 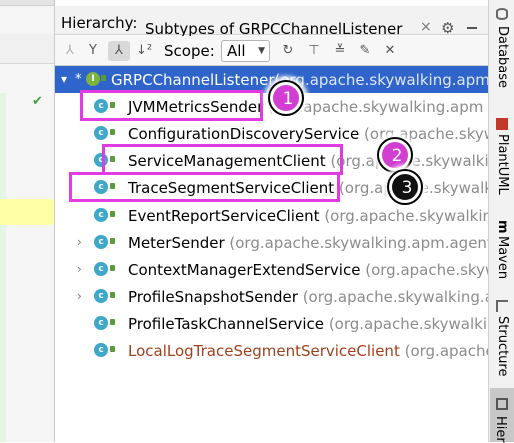 I want to click on side-tab-structure: Structure, so click(x=502, y=340).